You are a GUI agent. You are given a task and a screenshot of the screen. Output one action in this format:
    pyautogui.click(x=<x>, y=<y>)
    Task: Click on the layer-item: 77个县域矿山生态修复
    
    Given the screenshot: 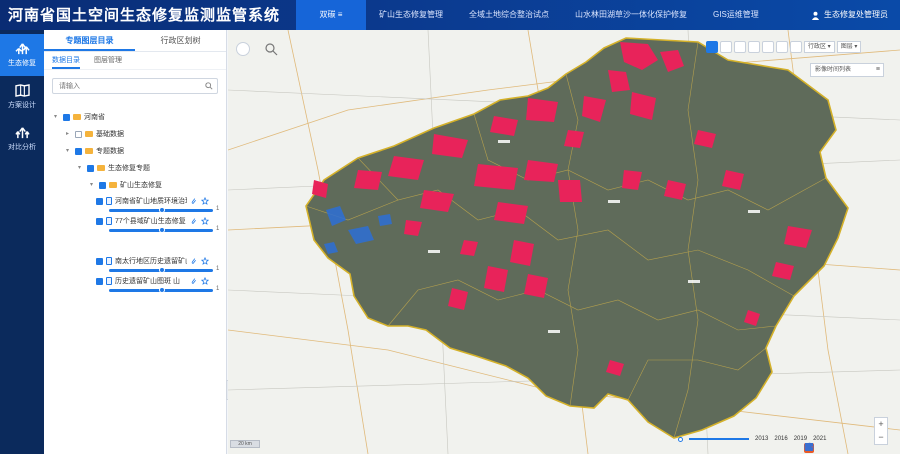 What is the action you would take?
    pyautogui.click(x=152, y=221)
    